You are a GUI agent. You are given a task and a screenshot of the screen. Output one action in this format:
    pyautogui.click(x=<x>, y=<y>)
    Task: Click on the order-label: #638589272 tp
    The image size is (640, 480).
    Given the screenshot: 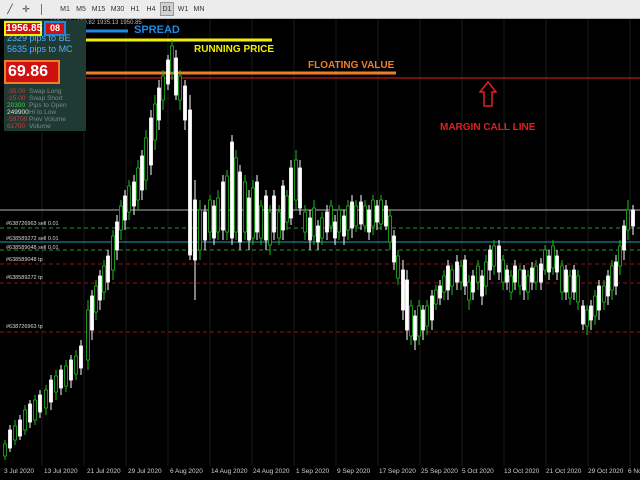 What is the action you would take?
    pyautogui.click(x=24, y=278)
    